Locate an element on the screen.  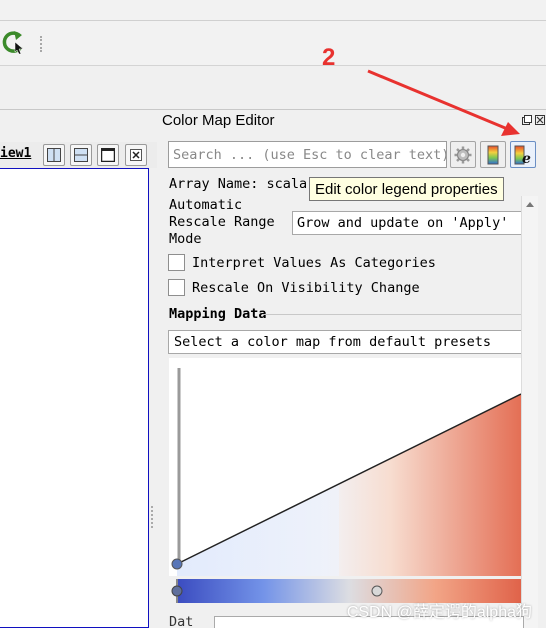
close-panel-icon is located at coordinates (540, 121).